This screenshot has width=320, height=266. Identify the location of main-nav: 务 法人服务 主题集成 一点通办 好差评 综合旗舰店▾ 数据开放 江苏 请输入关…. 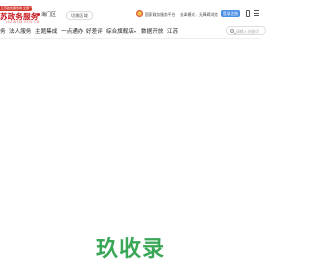
(133, 31).